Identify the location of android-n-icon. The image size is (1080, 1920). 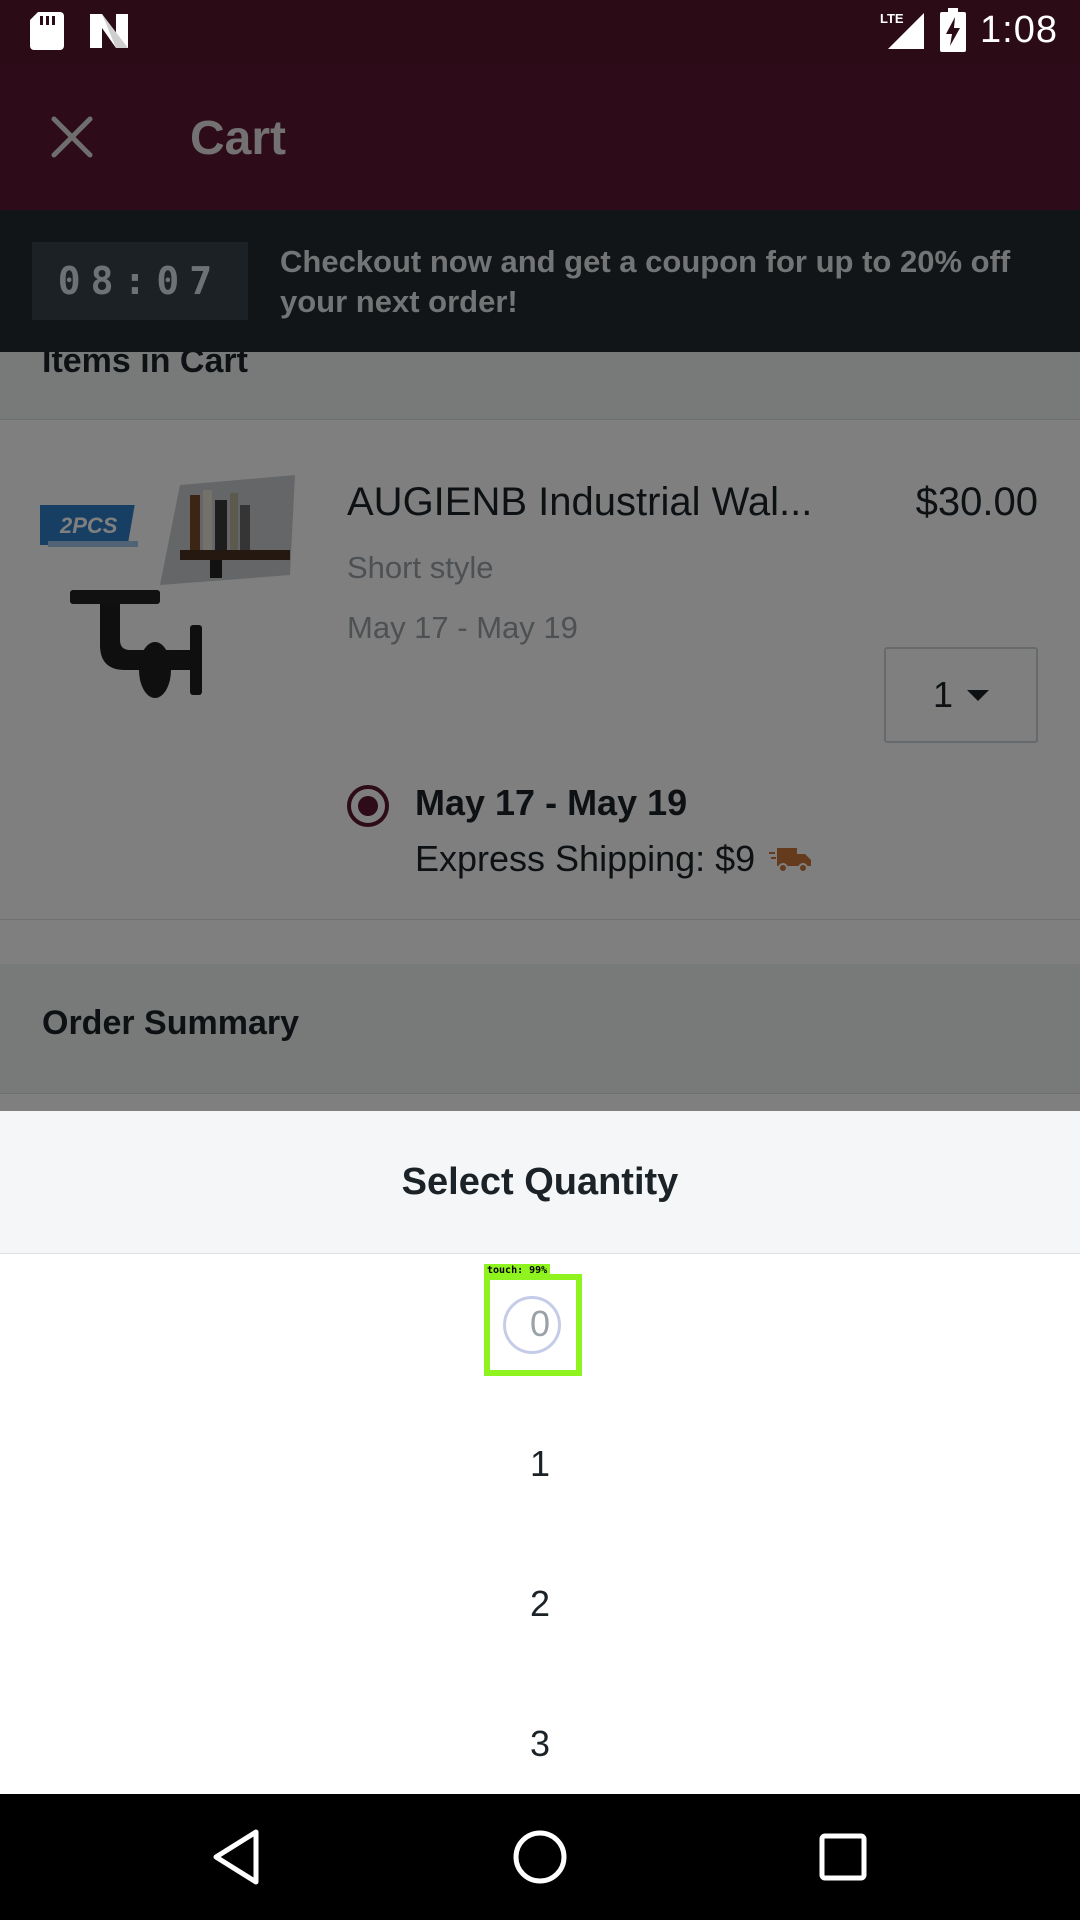
(109, 31).